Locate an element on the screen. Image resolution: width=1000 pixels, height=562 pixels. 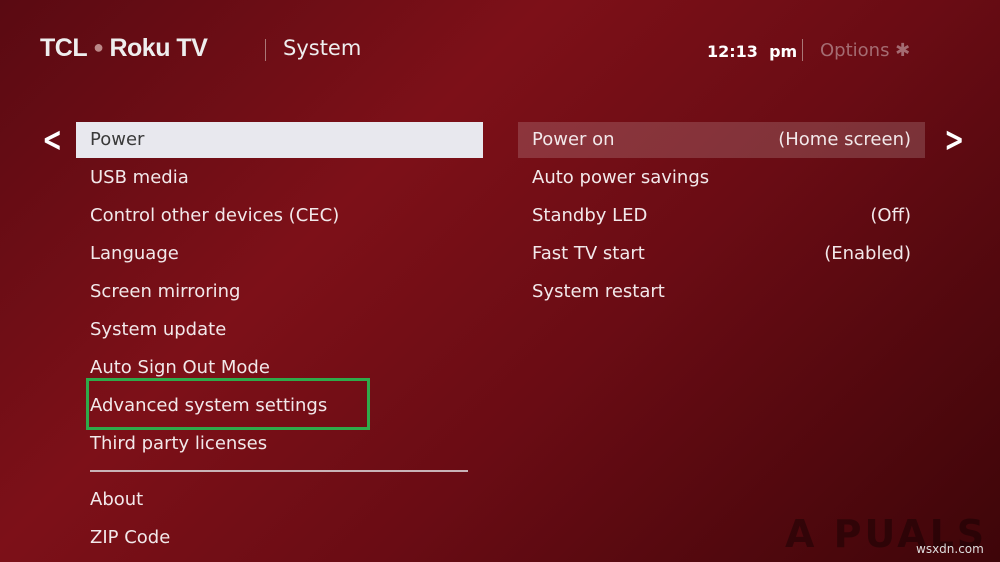
setting-item: Fast TV start (Enabled) is located at coordinates (721, 254).